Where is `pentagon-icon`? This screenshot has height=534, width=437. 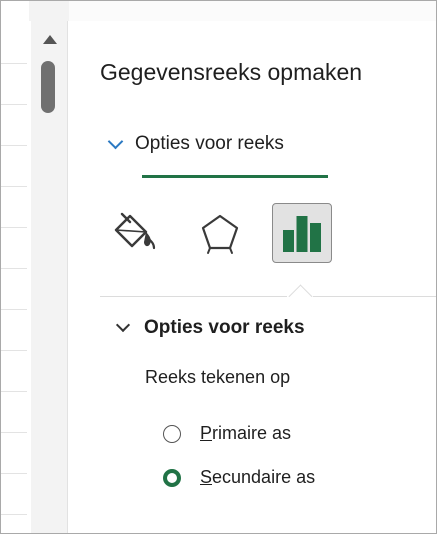 pentagon-icon is located at coordinates (220, 234).